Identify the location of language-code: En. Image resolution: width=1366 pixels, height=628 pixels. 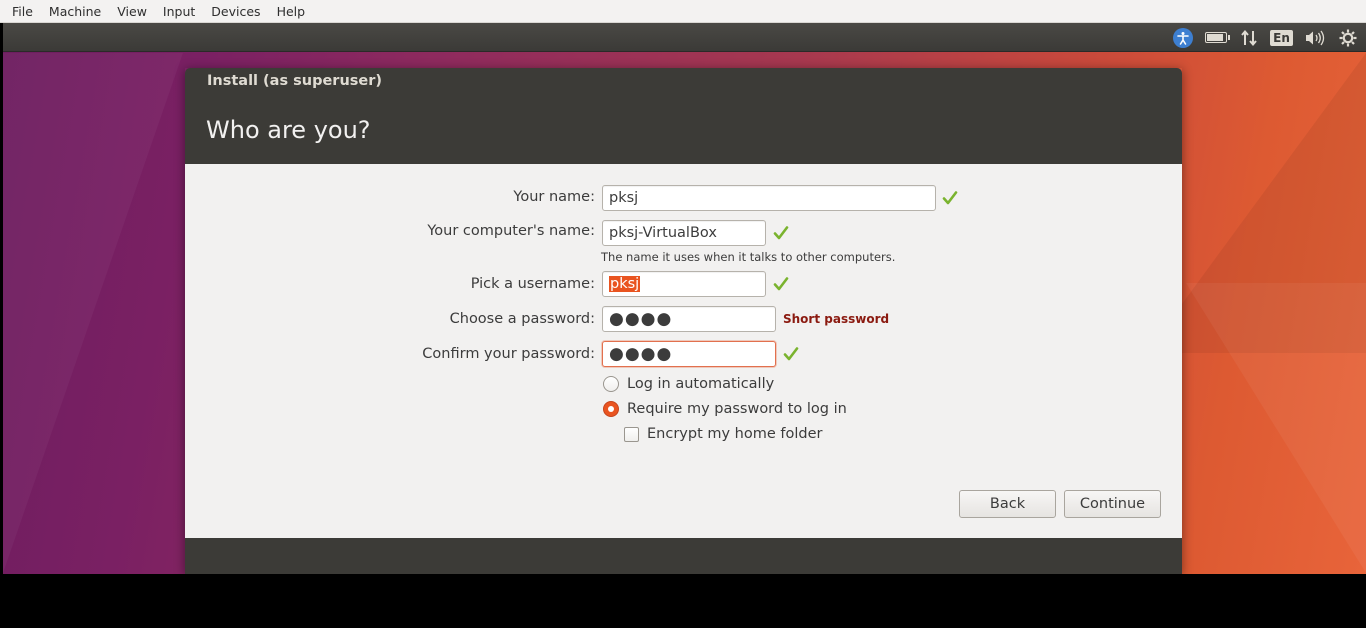
(1281, 37).